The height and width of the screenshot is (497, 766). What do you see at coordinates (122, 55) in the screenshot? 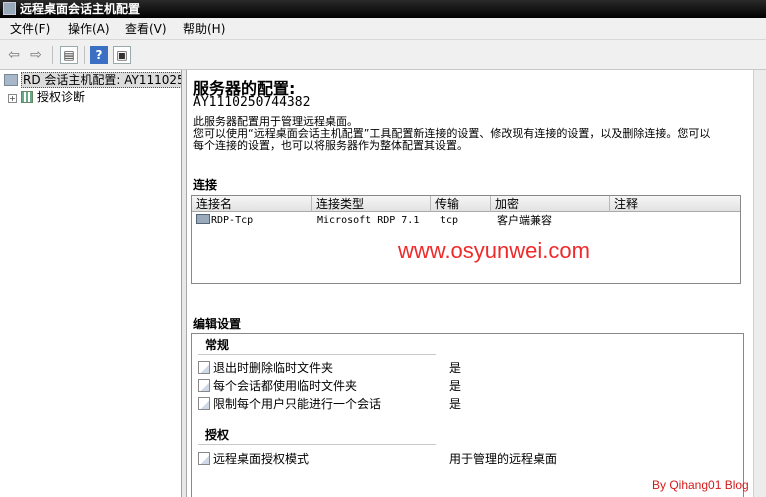
I see `properties-icon: ▣` at bounding box center [122, 55].